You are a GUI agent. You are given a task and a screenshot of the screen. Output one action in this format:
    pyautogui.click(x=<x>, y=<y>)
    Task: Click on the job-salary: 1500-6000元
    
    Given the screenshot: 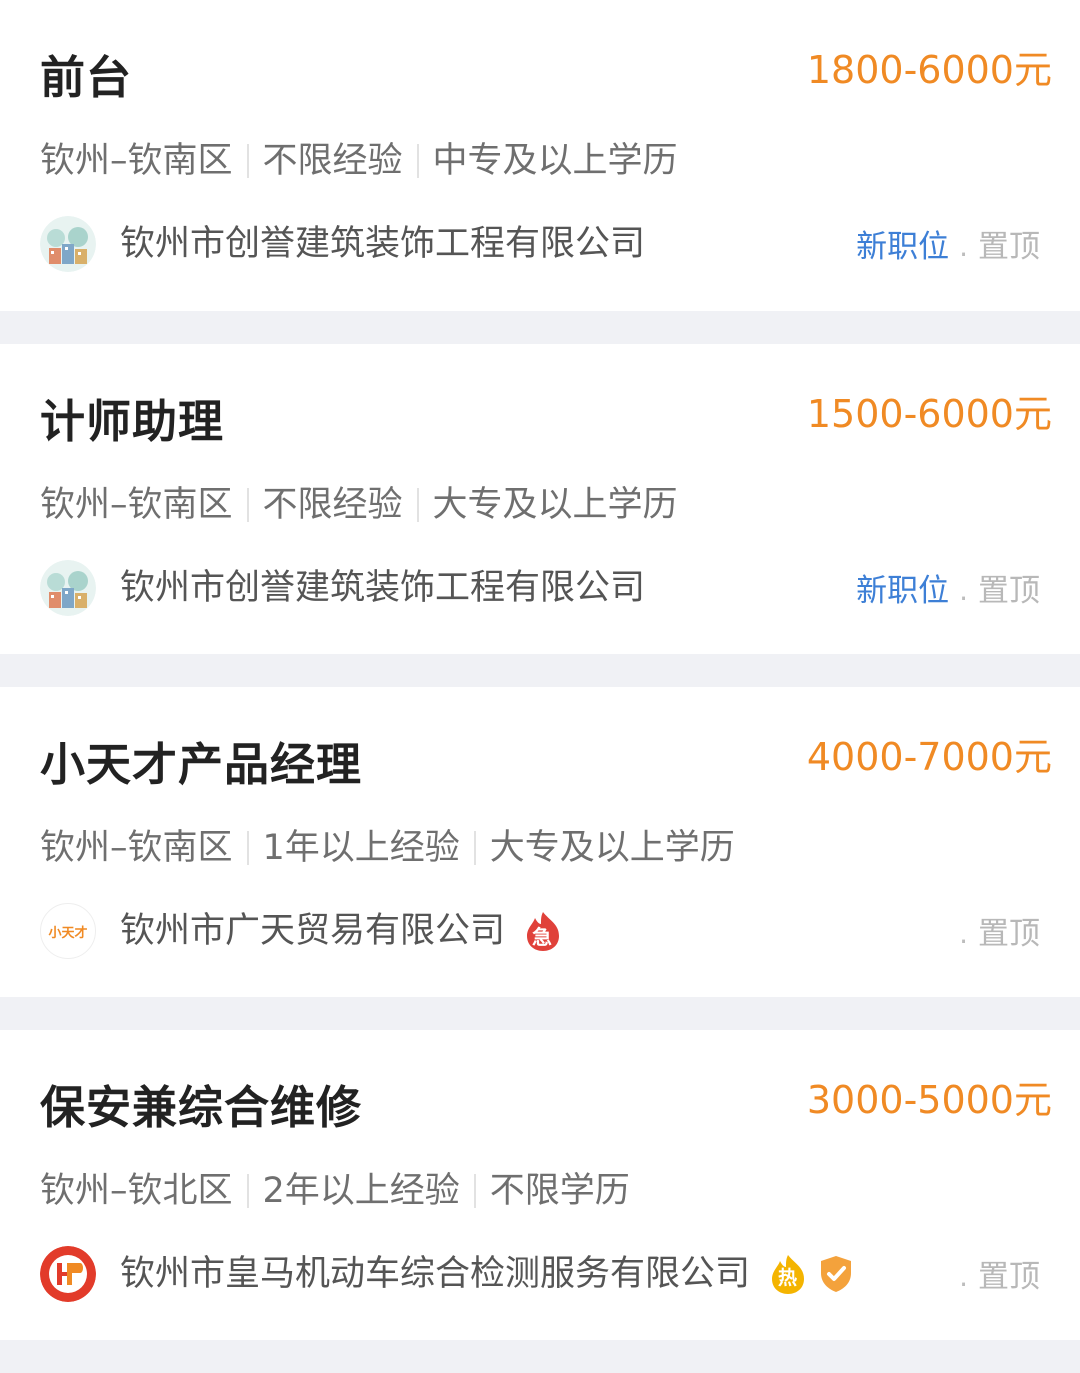 What is the action you would take?
    pyautogui.click(x=929, y=414)
    